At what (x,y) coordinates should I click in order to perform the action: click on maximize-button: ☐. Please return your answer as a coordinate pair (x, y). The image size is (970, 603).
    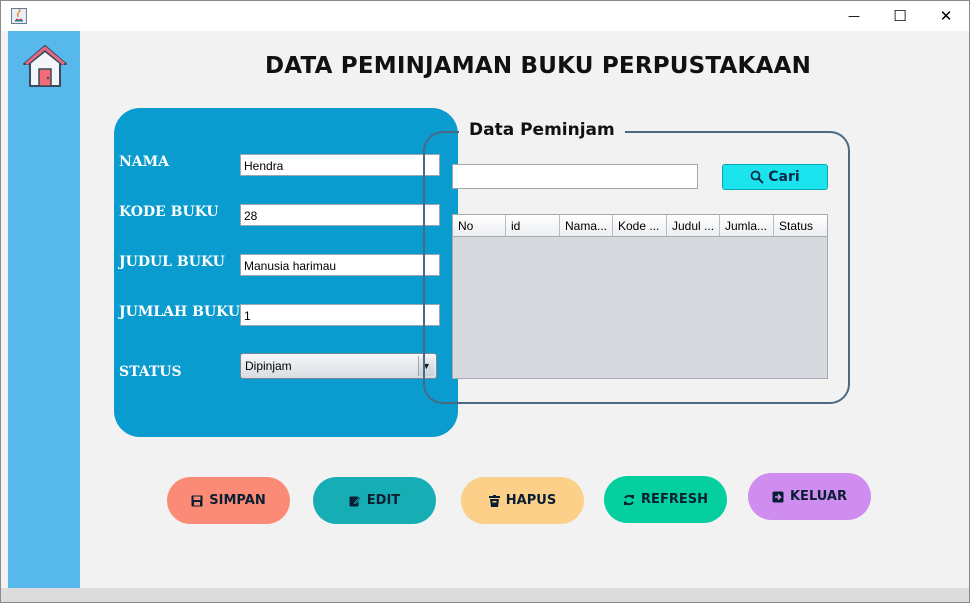
    Looking at the image, I should click on (900, 16).